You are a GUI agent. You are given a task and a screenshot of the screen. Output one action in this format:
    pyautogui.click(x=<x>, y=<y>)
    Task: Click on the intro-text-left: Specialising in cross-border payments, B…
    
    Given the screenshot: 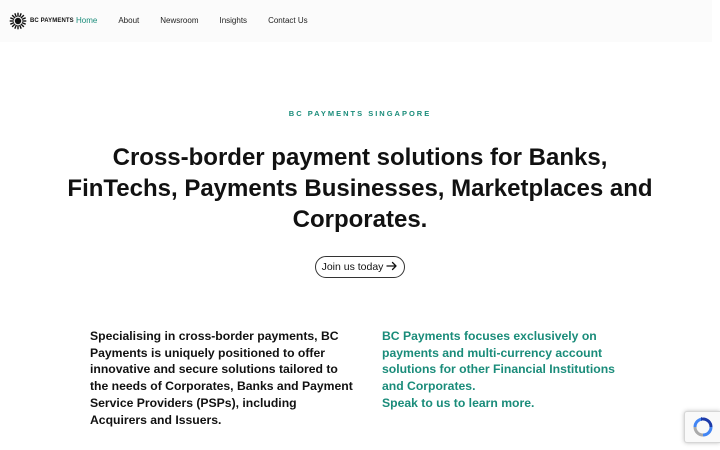 What is the action you would take?
    pyautogui.click(x=221, y=378)
    